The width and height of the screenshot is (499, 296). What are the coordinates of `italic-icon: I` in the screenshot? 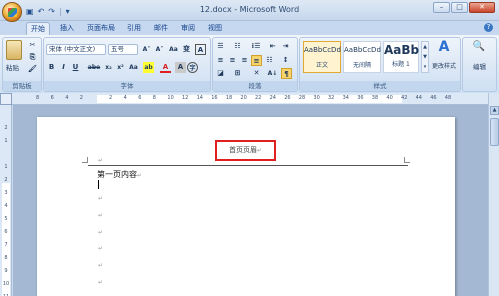 It's located at (63, 67).